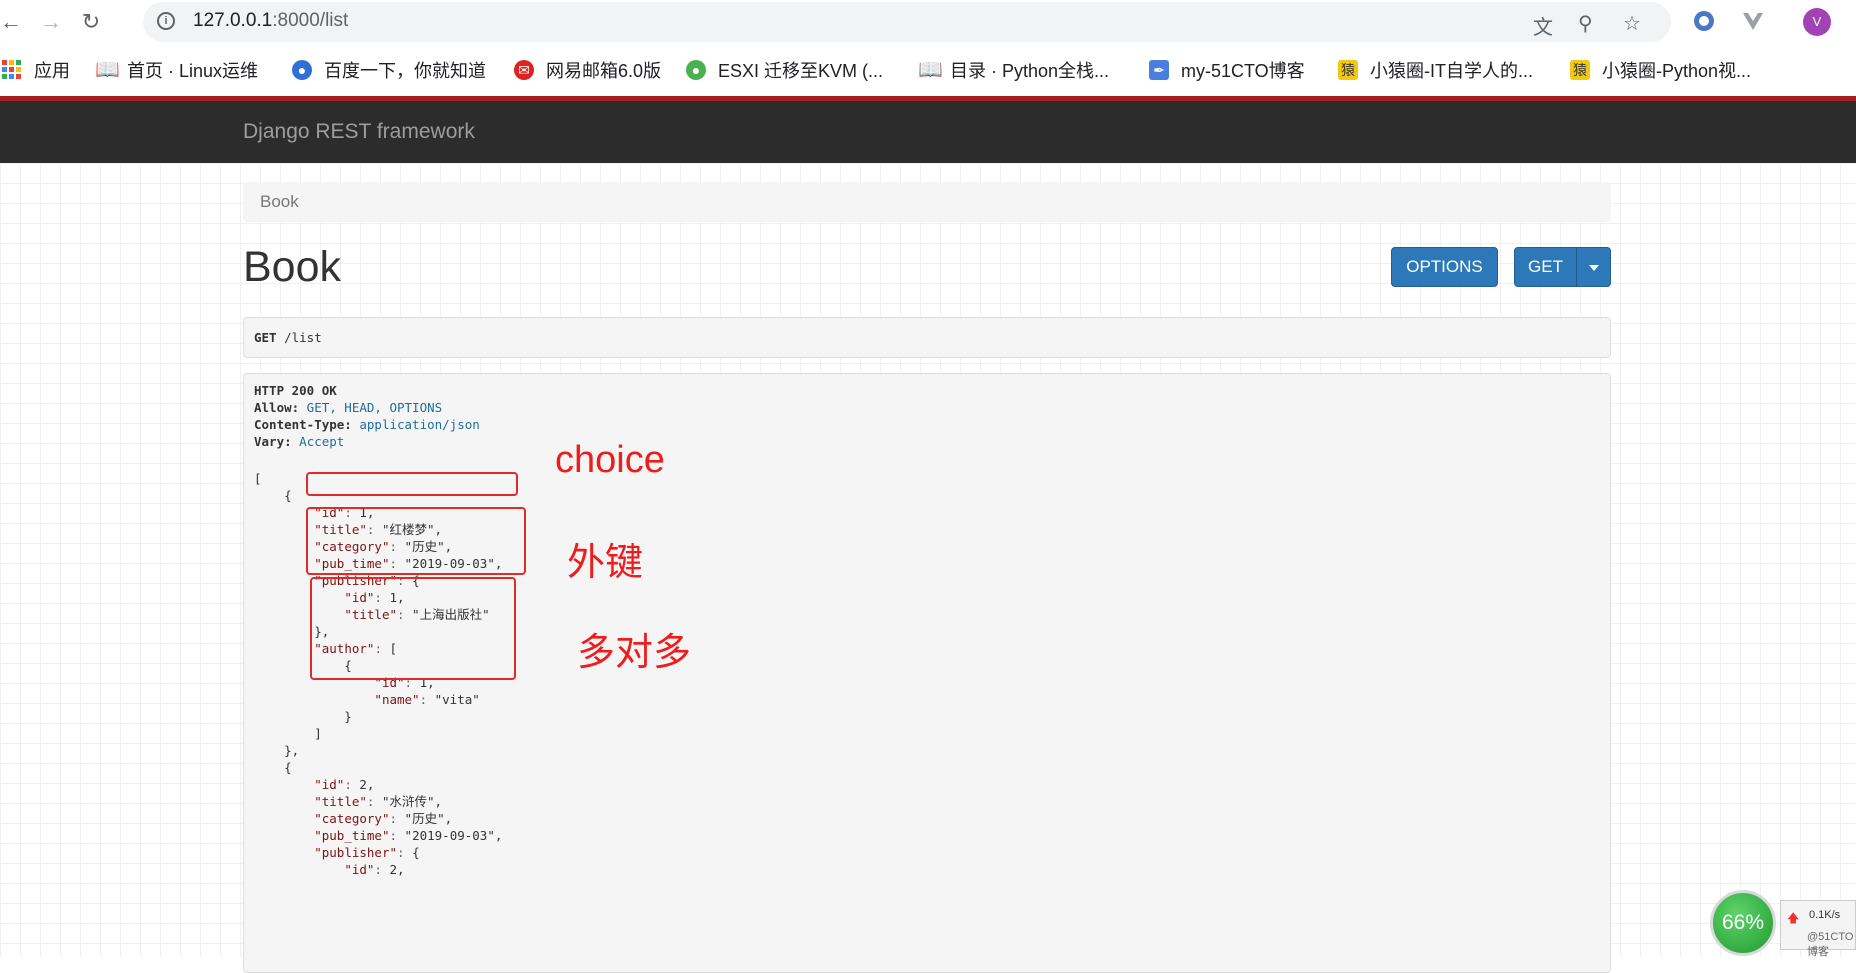 The image size is (1856, 973). I want to click on watermark-text: @51CTO博客, so click(1830, 944).